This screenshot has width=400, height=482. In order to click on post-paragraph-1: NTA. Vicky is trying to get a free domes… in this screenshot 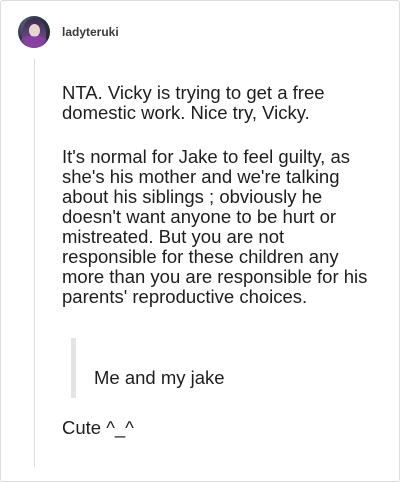, I will do `click(193, 102)`.